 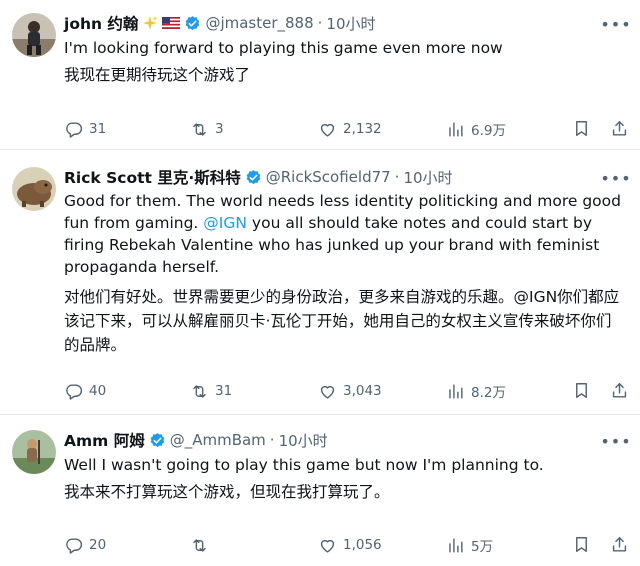 I want to click on like-button: 1,056, so click(x=350, y=545).